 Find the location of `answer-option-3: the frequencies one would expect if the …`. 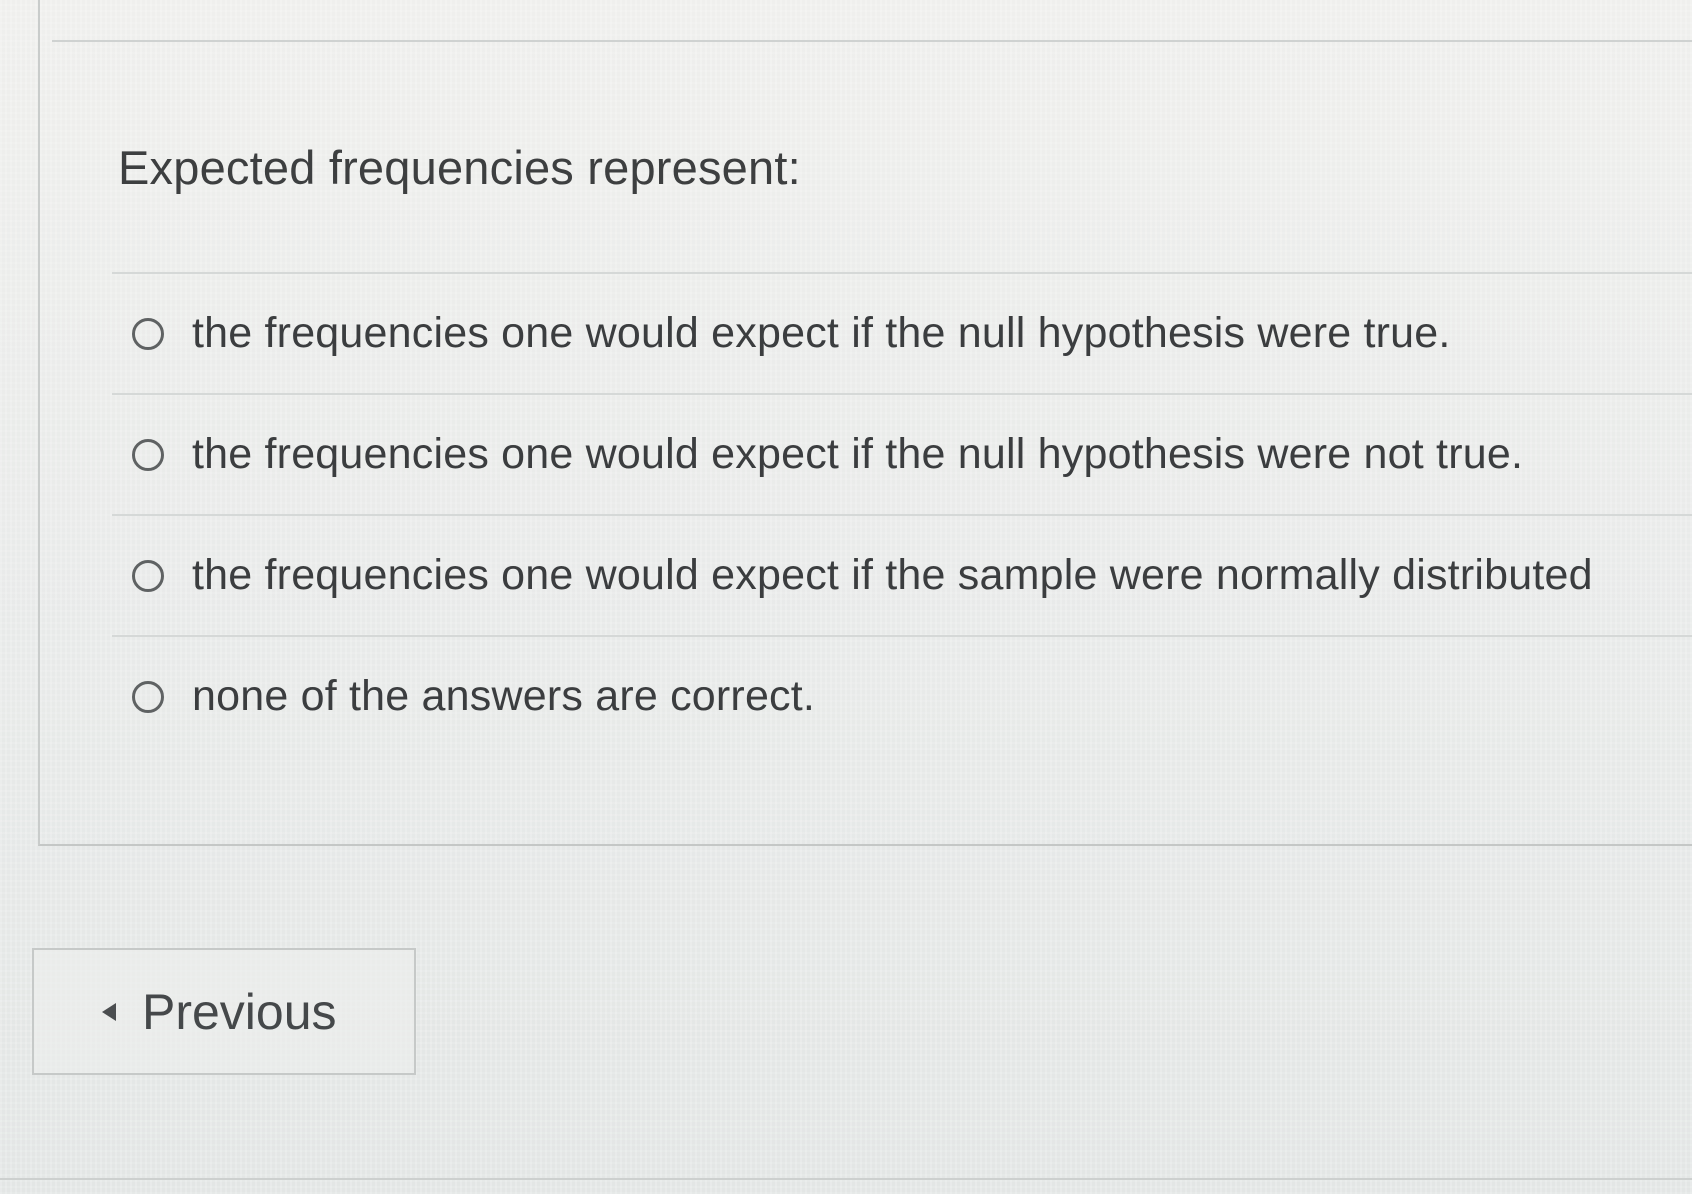

answer-option-3: the frequencies one would expect if the … is located at coordinates (902, 574).